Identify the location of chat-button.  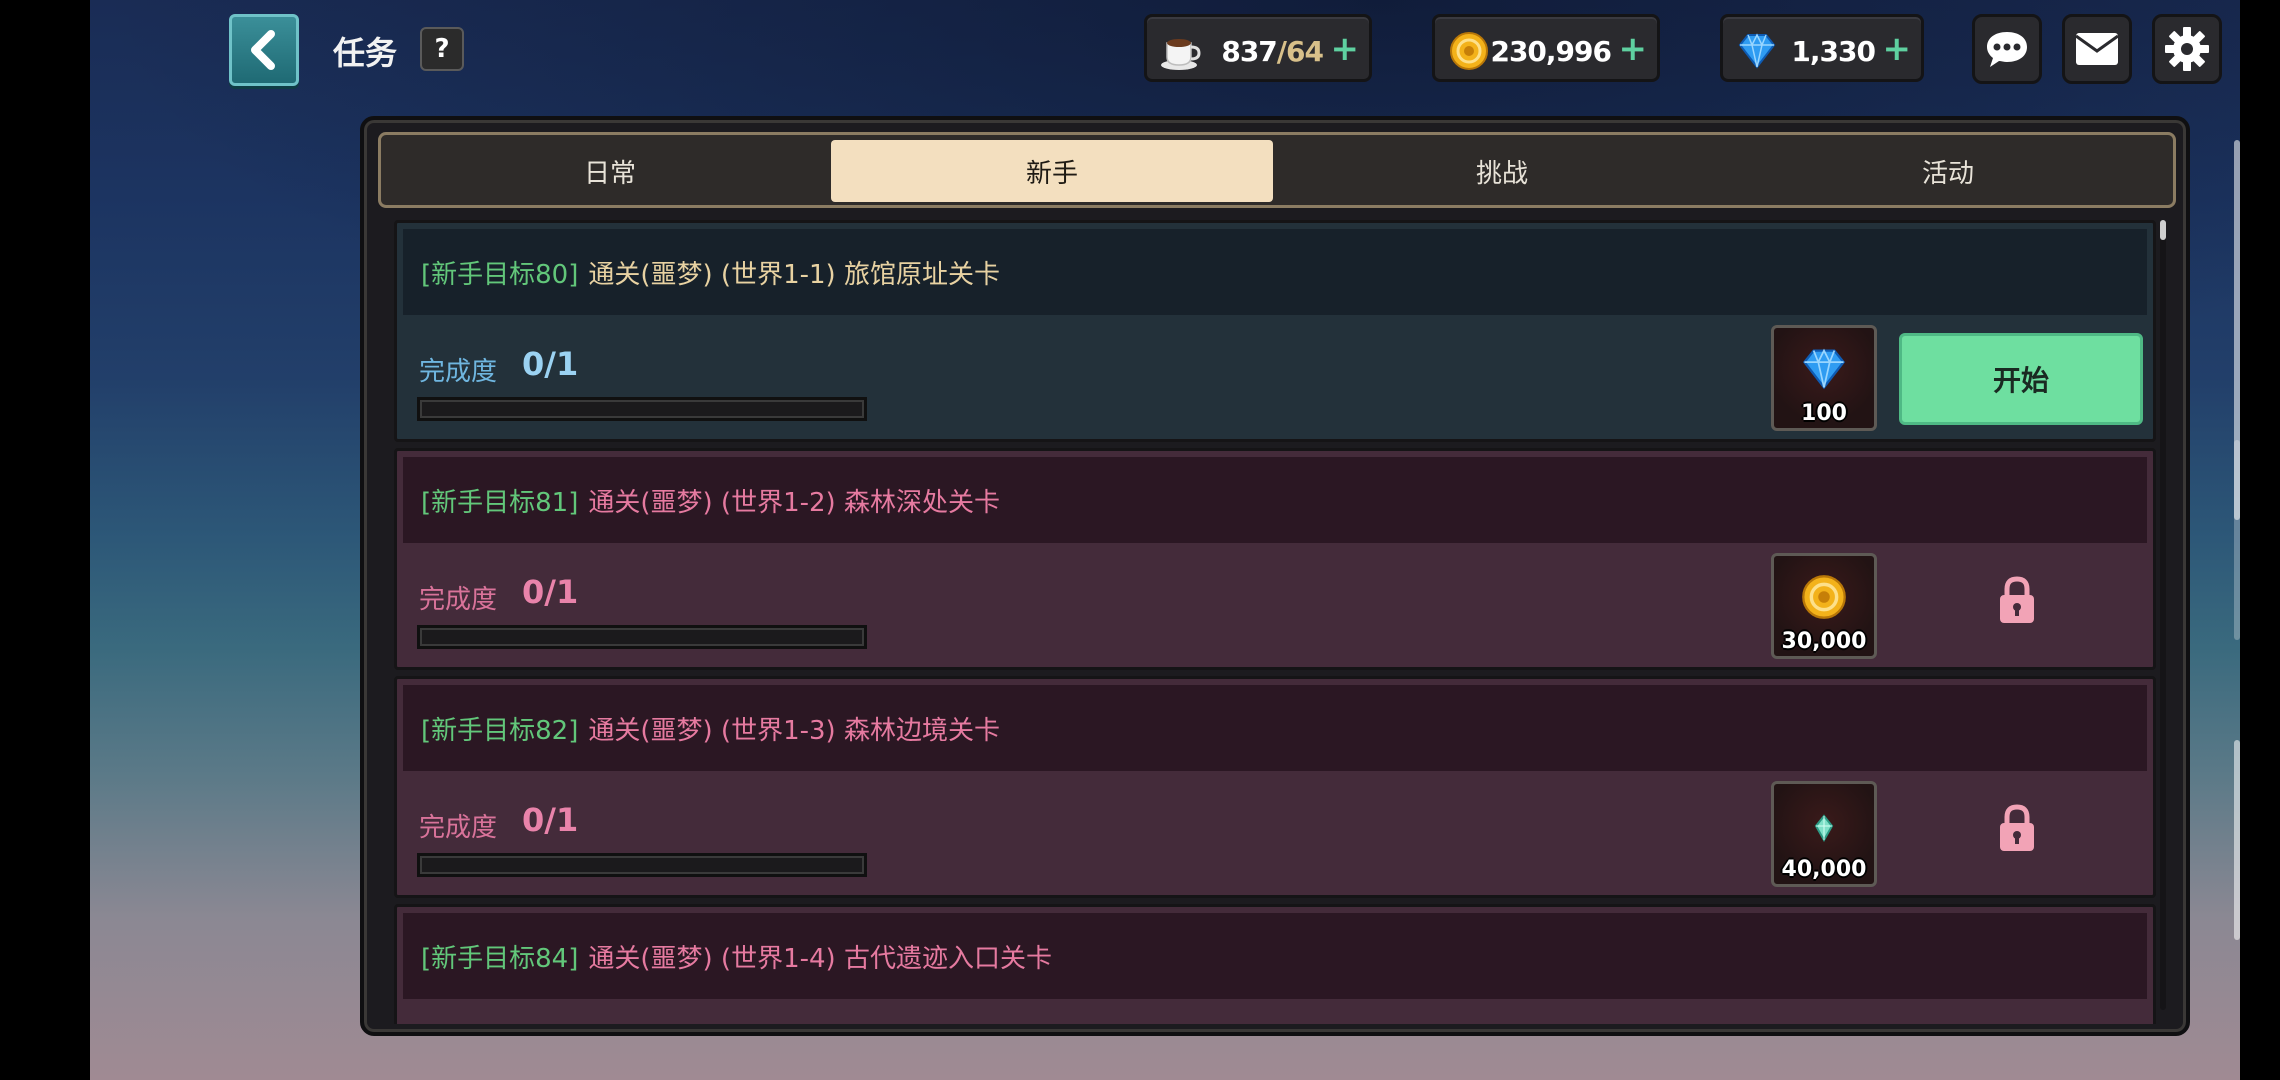
(2007, 49).